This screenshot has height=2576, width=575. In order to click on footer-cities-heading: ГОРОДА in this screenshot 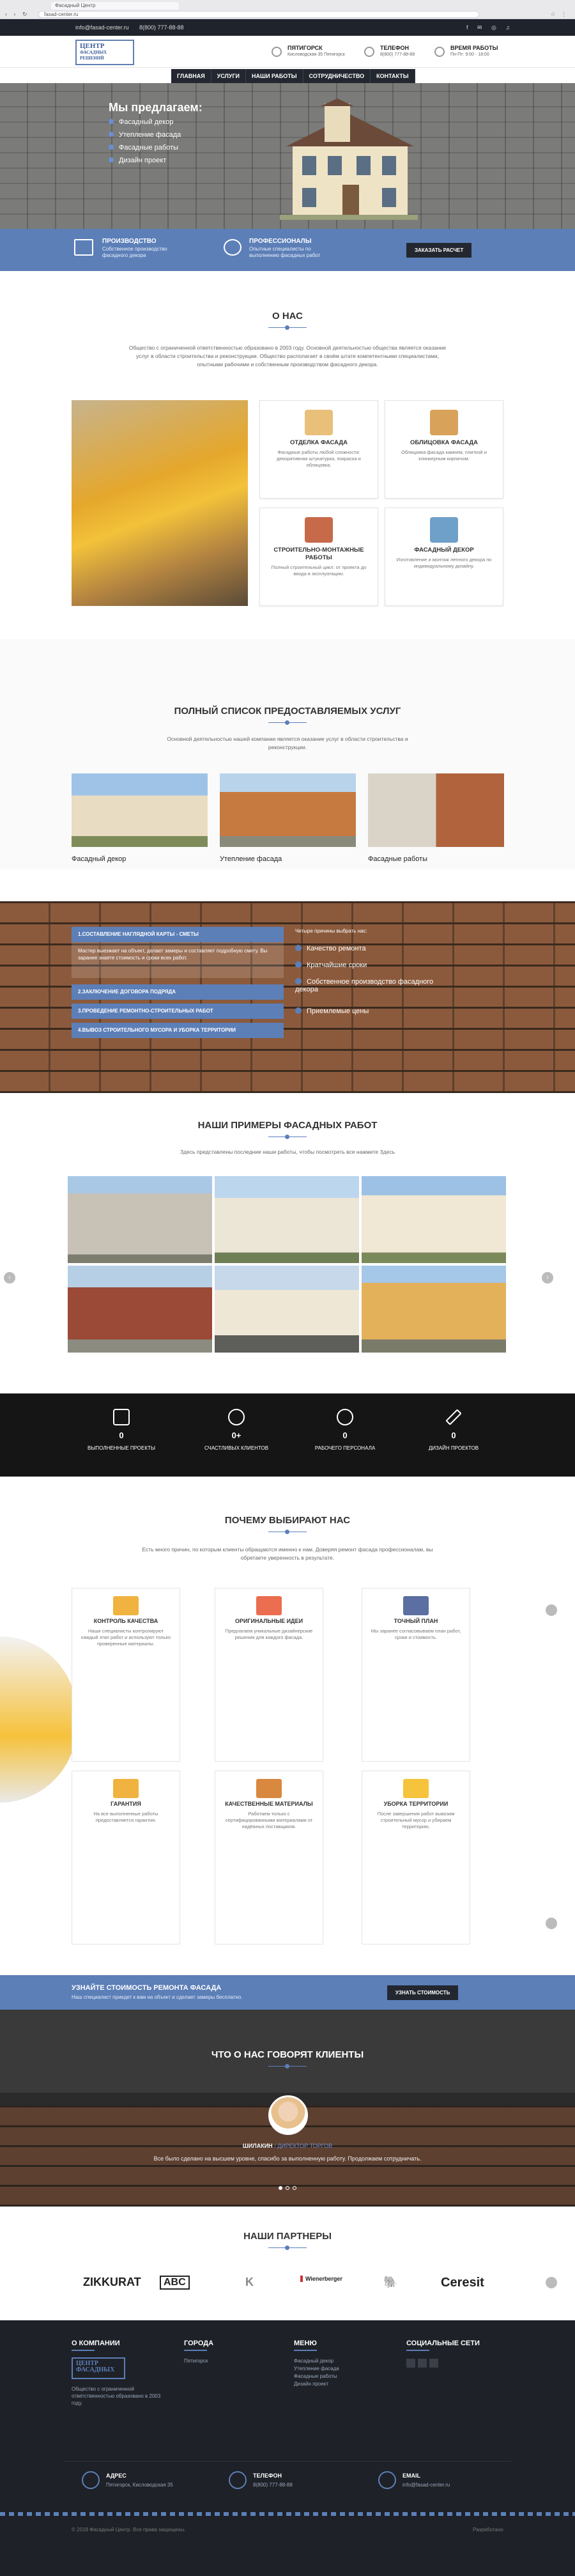, I will do `click(199, 2343)`.